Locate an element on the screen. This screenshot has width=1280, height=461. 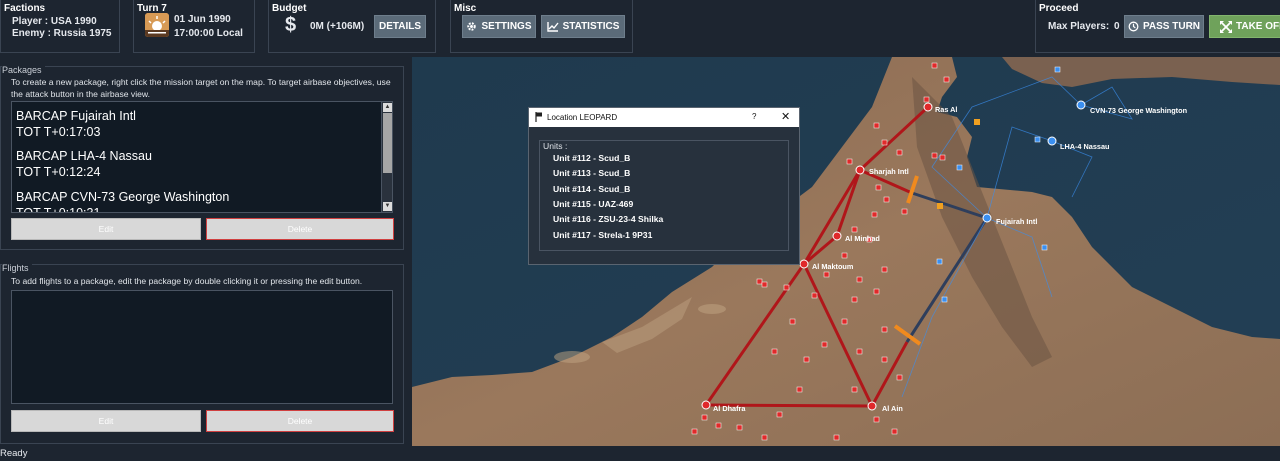
package-edit-button: Edit is located at coordinates (106, 229).